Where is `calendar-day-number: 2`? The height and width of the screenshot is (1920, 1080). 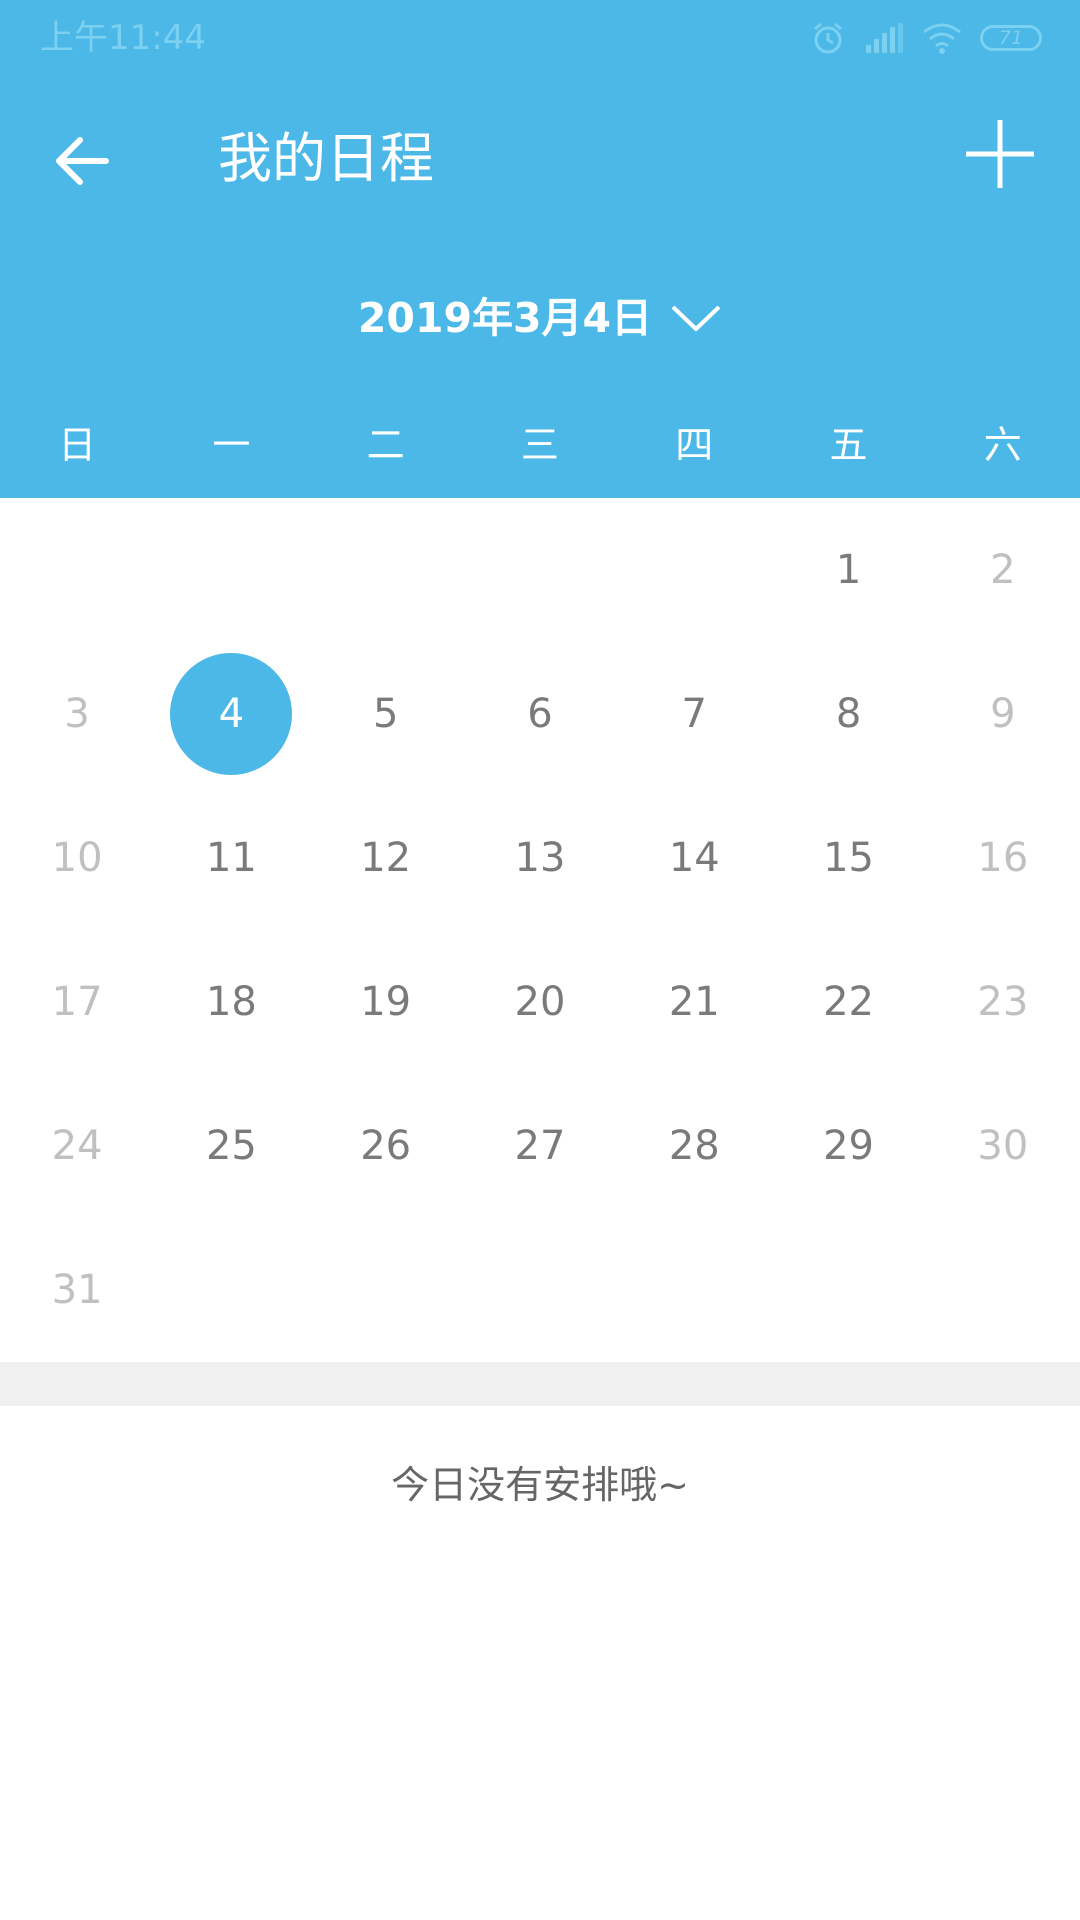
calendar-day-number: 2 is located at coordinates (1003, 570).